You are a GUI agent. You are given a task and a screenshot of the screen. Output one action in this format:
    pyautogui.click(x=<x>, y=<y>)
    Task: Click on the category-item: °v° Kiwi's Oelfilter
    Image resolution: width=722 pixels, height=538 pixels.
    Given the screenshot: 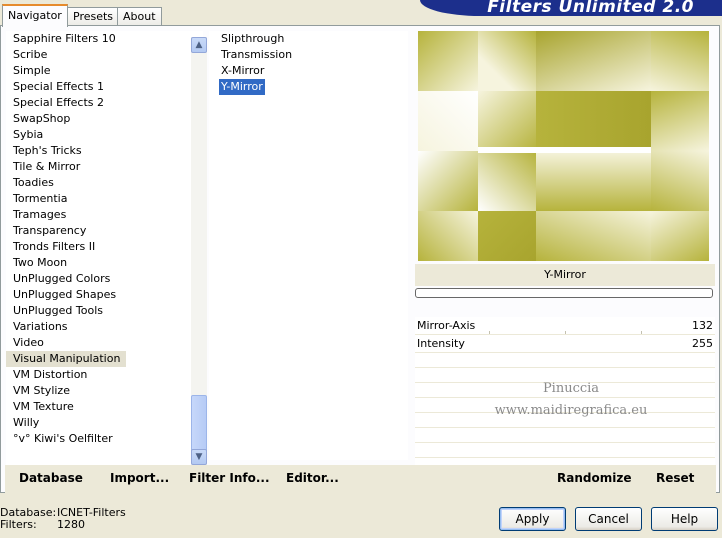 What is the action you would take?
    pyautogui.click(x=96, y=439)
    